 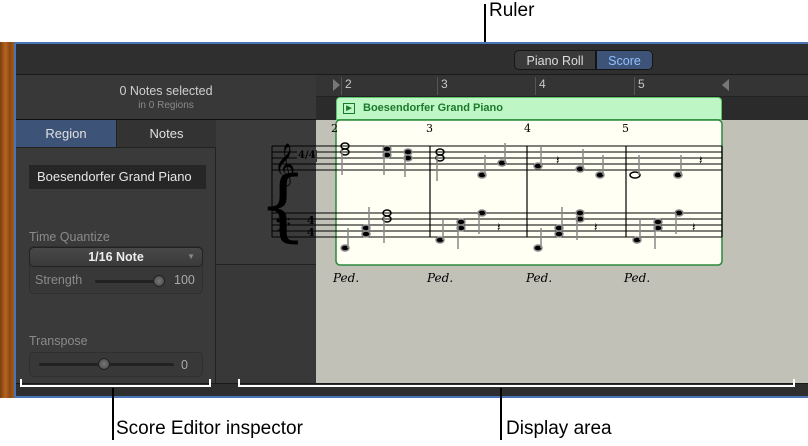 I want to click on display-callout-line, so click(x=501, y=414).